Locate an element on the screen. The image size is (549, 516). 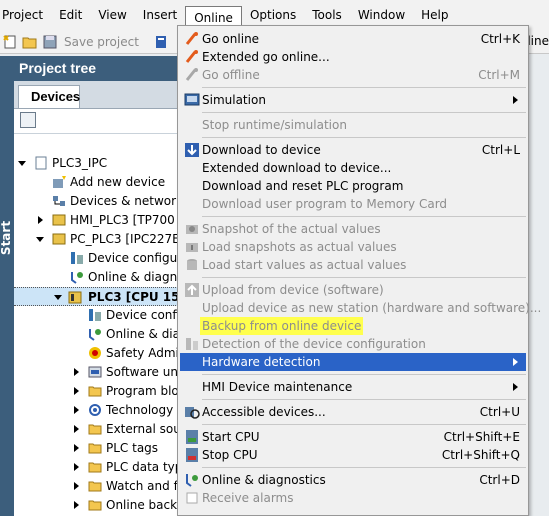
menu-item-simulation: Simulation is located at coordinates (353, 100).